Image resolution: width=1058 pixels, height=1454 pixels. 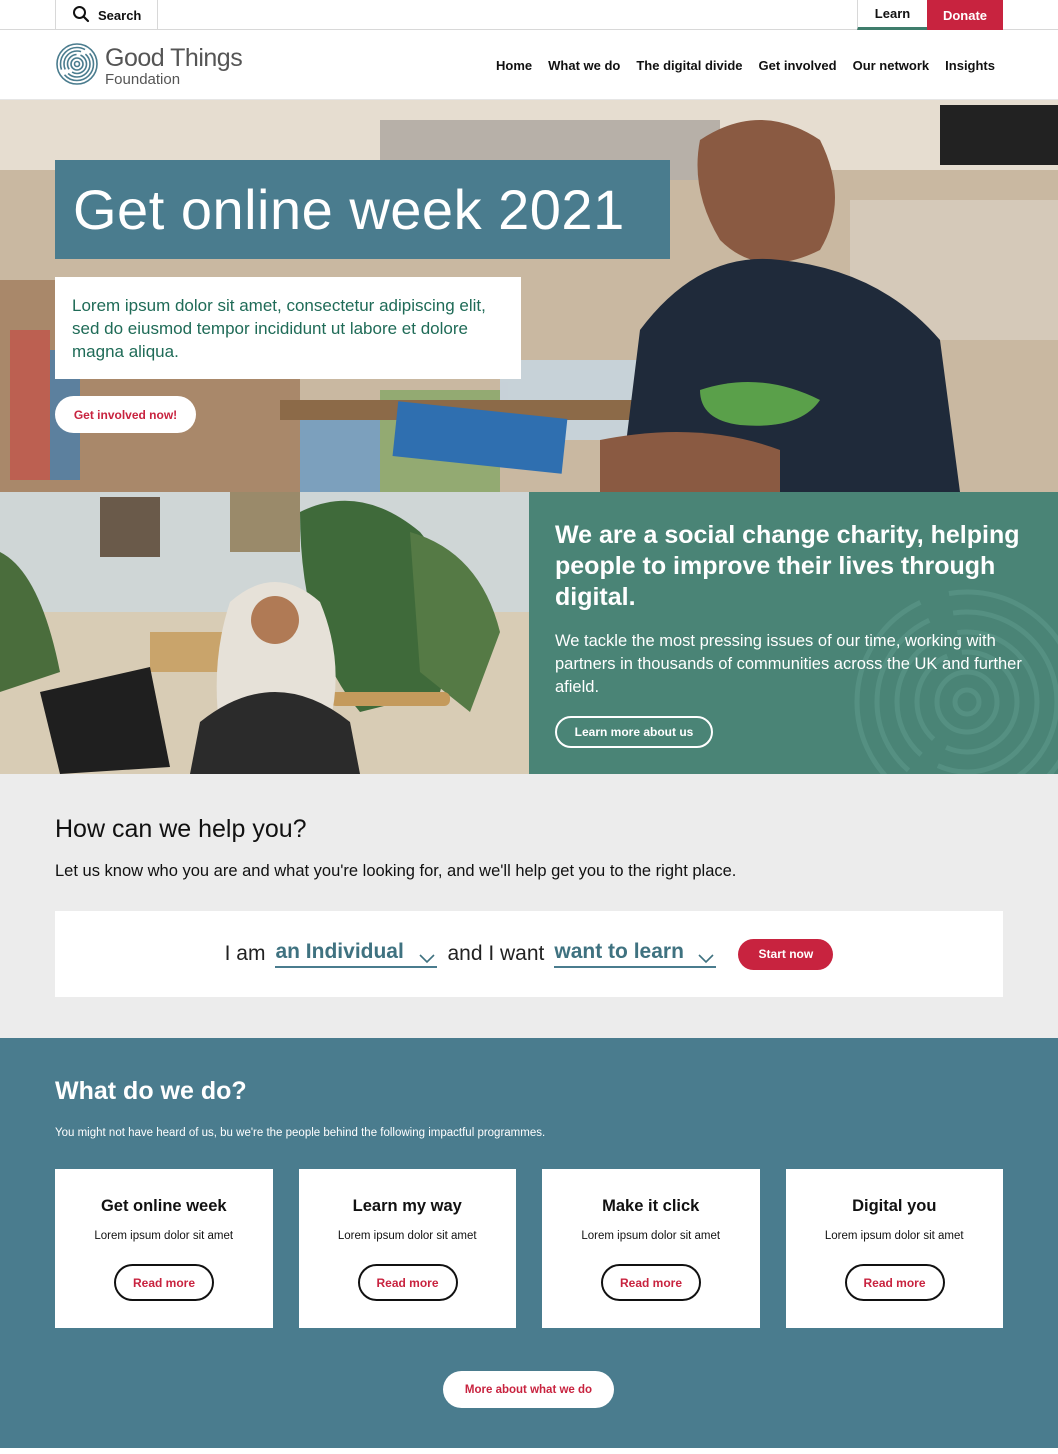 I want to click on learn-more-about-us-button: Learn more about us, so click(x=634, y=732).